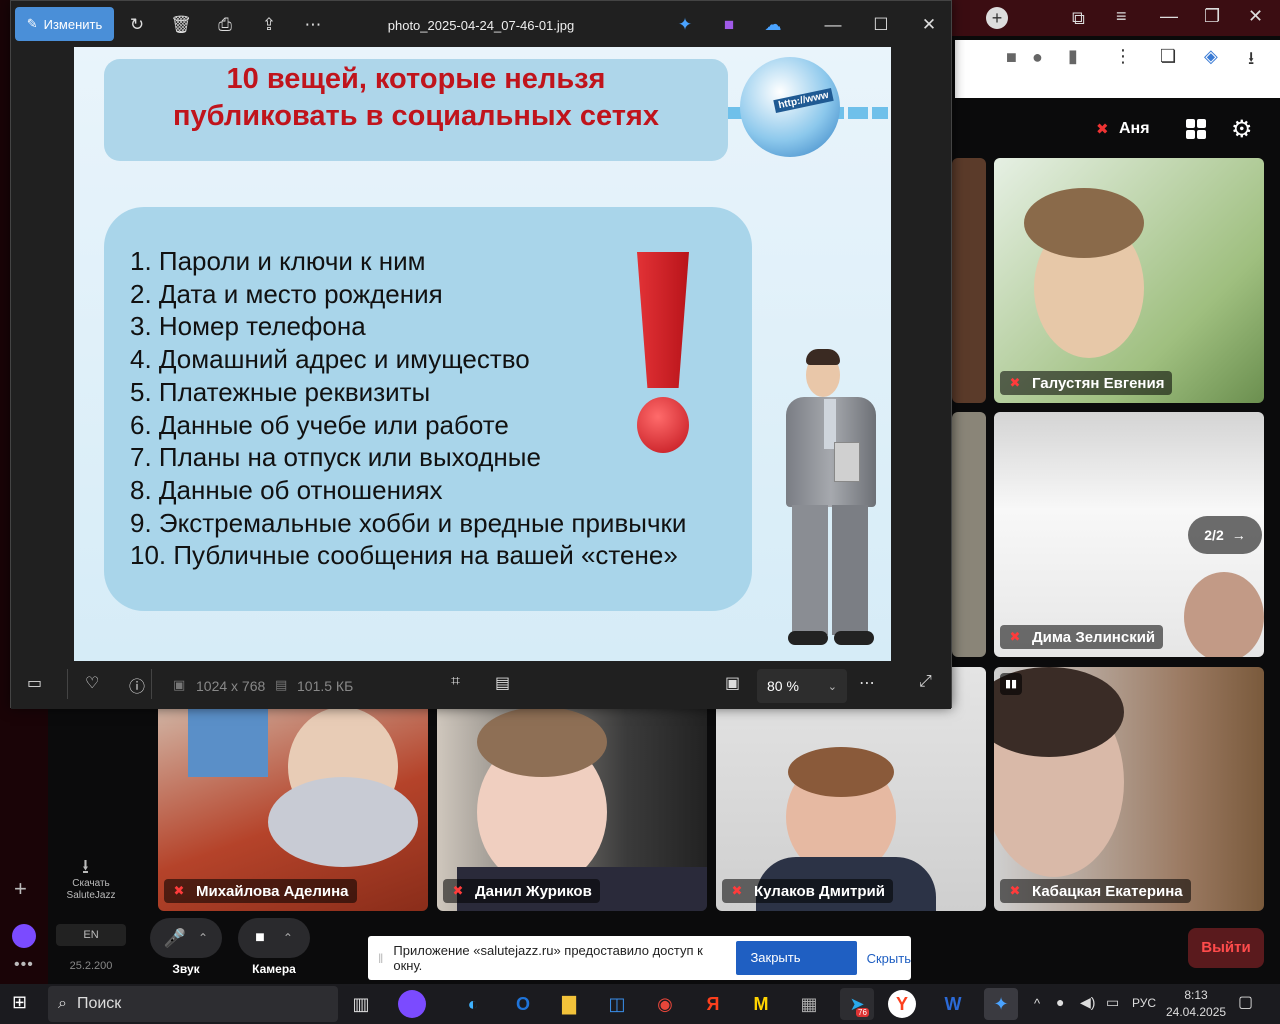 The width and height of the screenshot is (1280, 1024). Describe the element at coordinates (1073, 56) in the screenshot. I see `bookmark-icon: ▮` at that location.